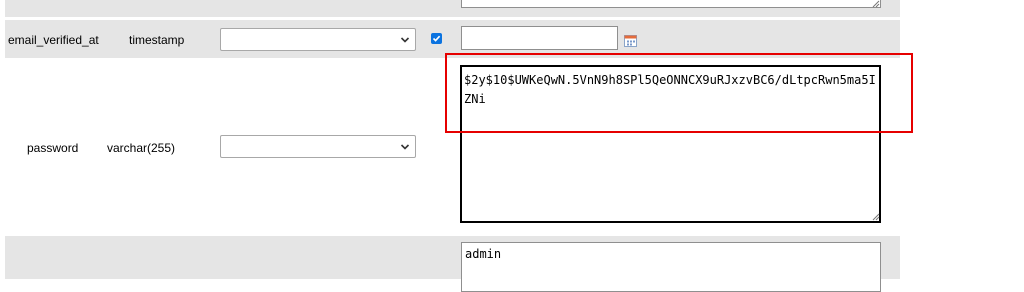 The width and height of the screenshot is (1024, 292). Describe the element at coordinates (141, 148) in the screenshot. I see `field-type: varchar(255)` at that location.